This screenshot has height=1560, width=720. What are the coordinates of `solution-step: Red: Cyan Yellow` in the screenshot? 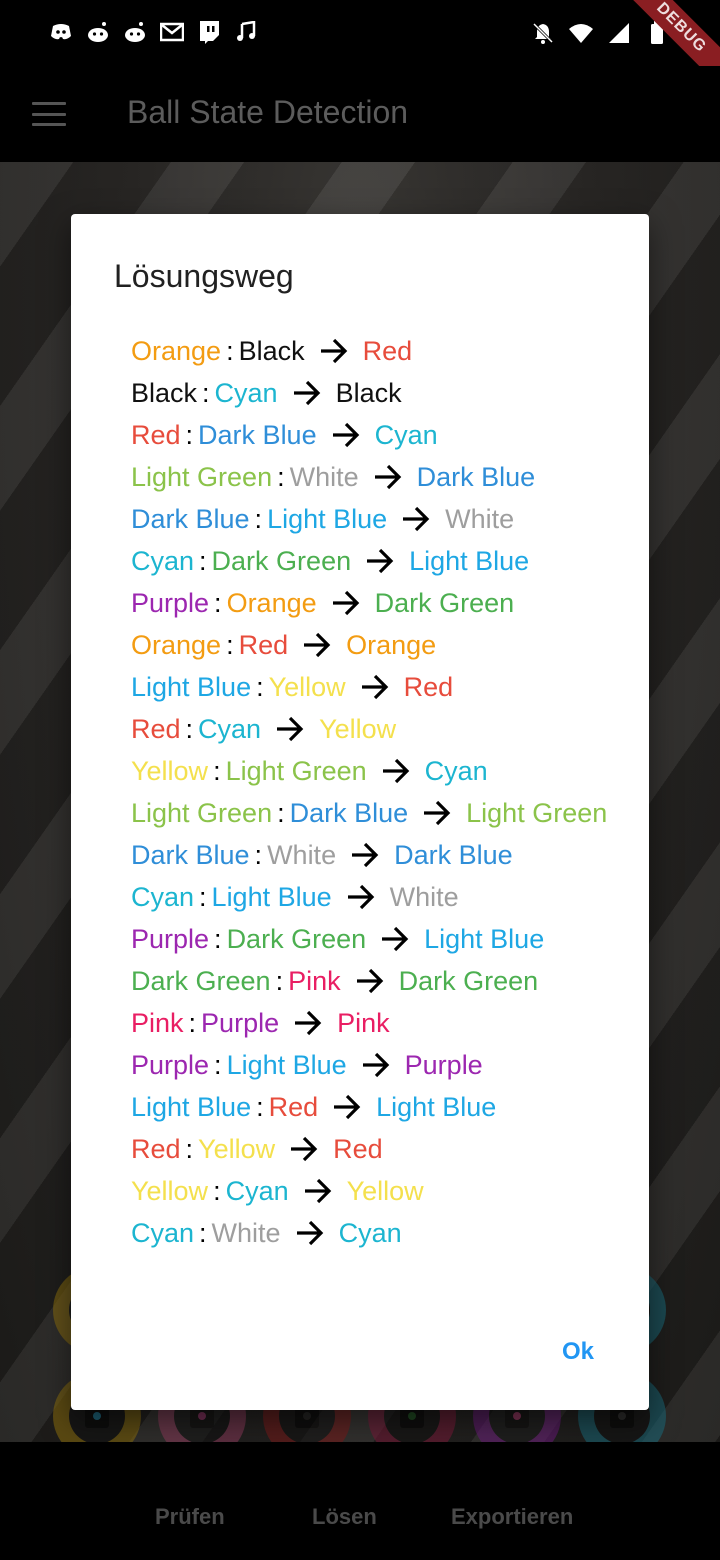 It's located at (369, 729).